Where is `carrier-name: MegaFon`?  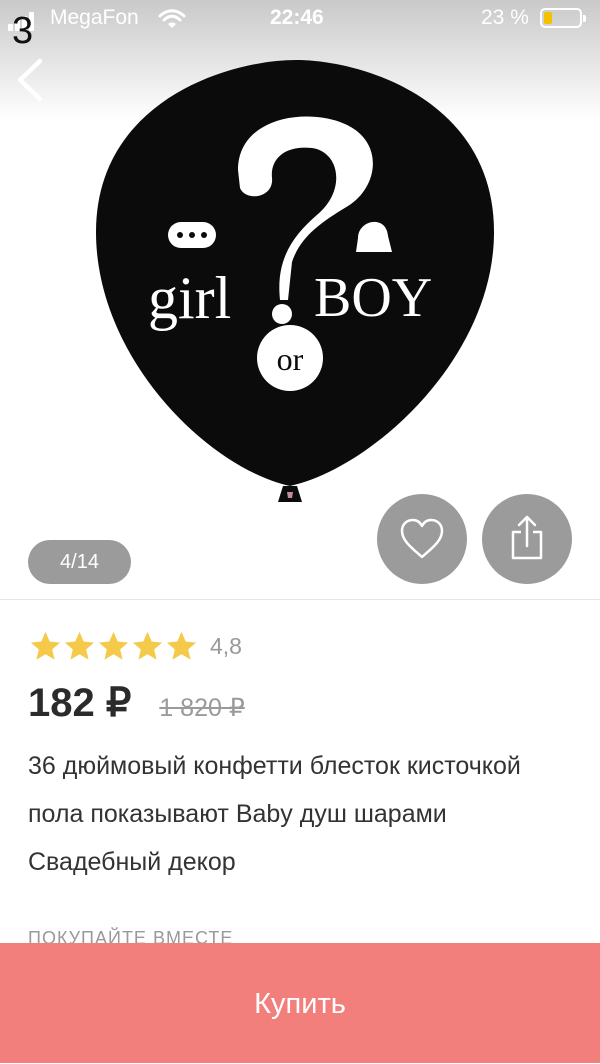 carrier-name: MegaFon is located at coordinates (94, 17).